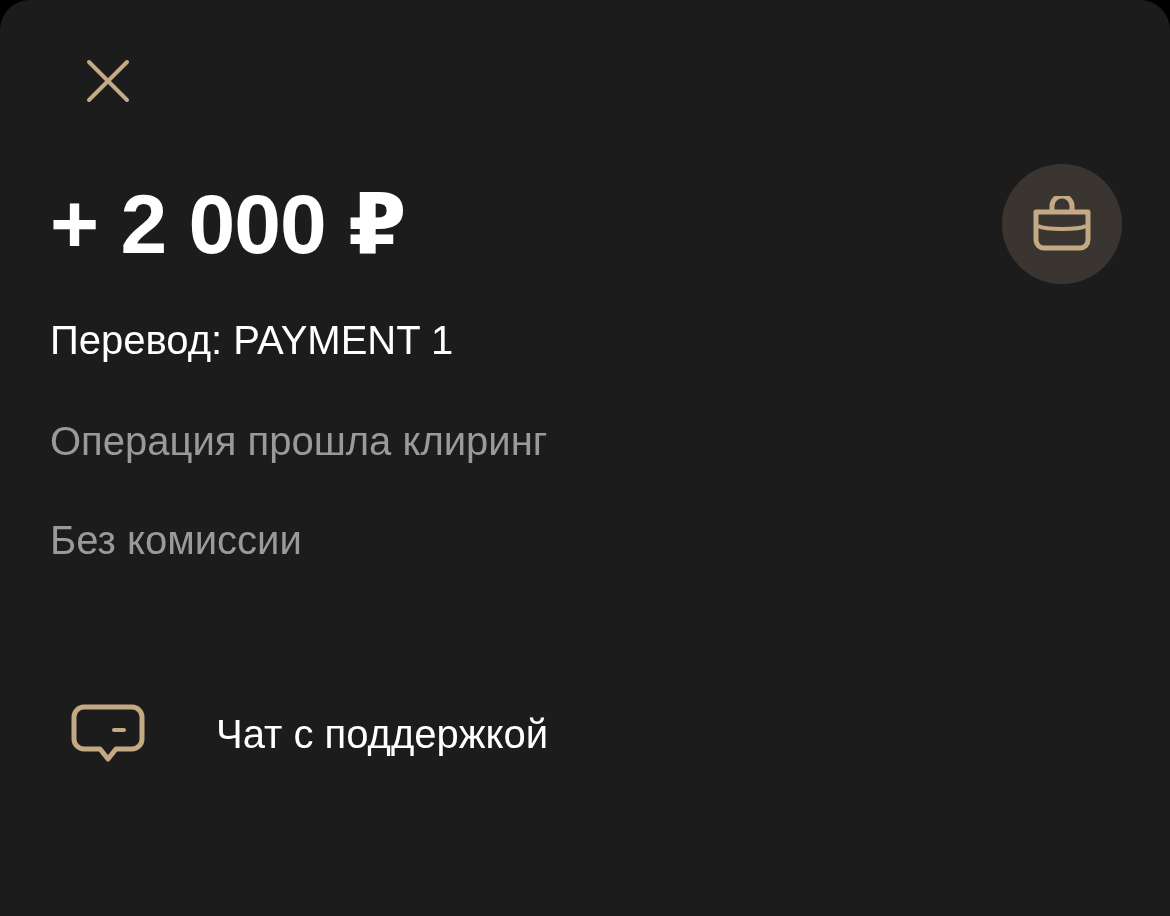  Describe the element at coordinates (596, 734) in the screenshot. I see `support-chat-button: Чат с поддержкой` at that location.